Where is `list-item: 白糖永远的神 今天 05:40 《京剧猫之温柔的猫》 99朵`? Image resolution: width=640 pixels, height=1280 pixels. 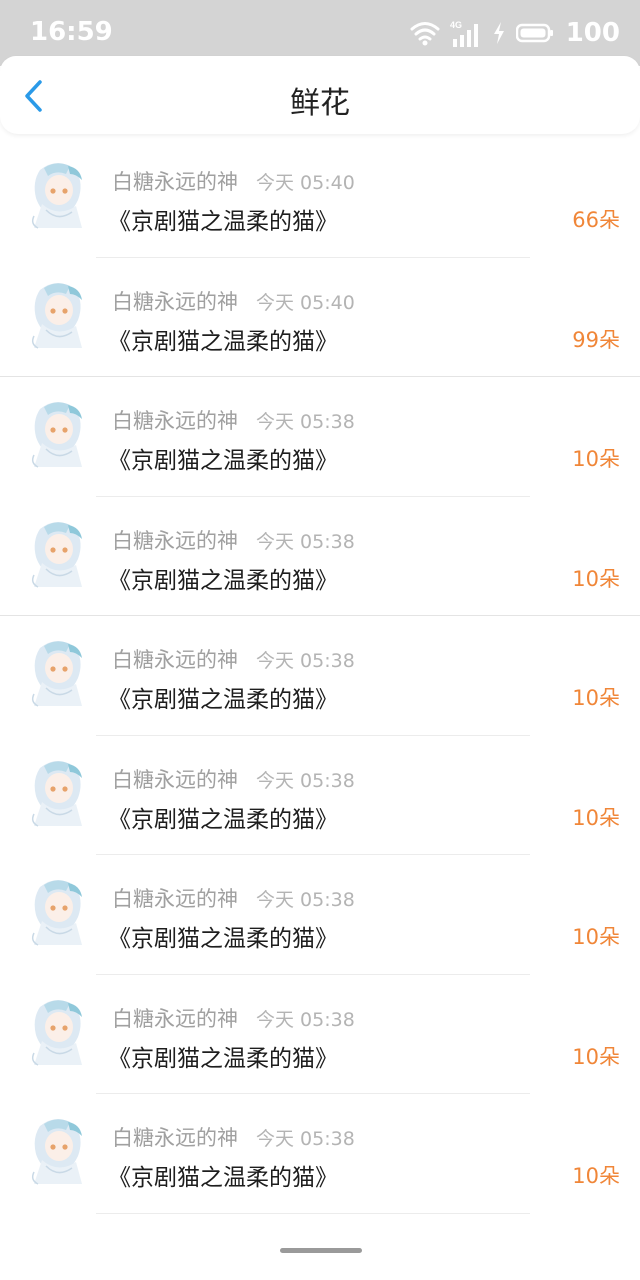 list-item: 白糖永远的神 今天 05:40 《京剧猫之温柔的猫》 99朵 is located at coordinates (320, 317).